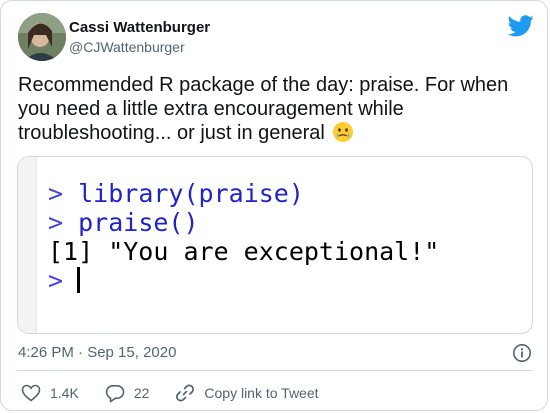 Image resolution: width=550 pixels, height=413 pixels. I want to click on copy-link-button: Copy link to Tweet, so click(247, 393).